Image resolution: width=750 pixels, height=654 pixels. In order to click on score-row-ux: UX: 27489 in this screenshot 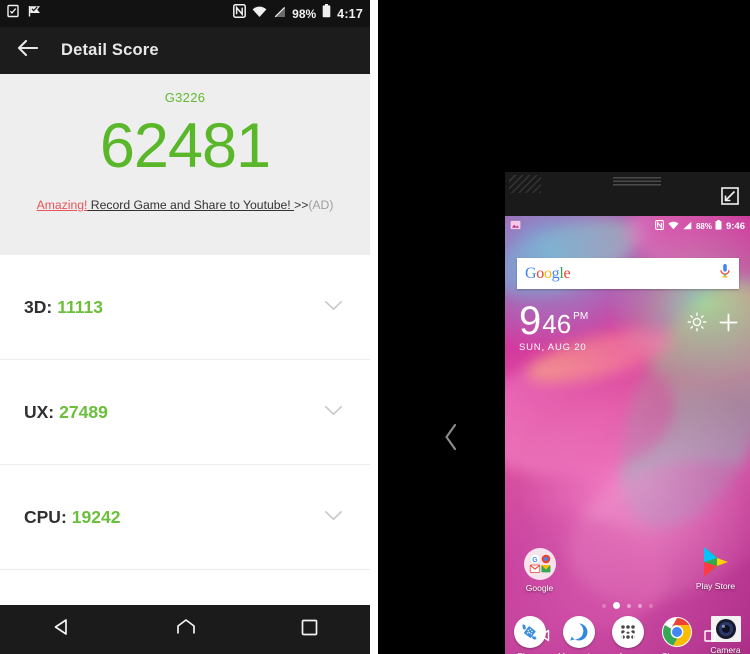, I will do `click(185, 412)`.